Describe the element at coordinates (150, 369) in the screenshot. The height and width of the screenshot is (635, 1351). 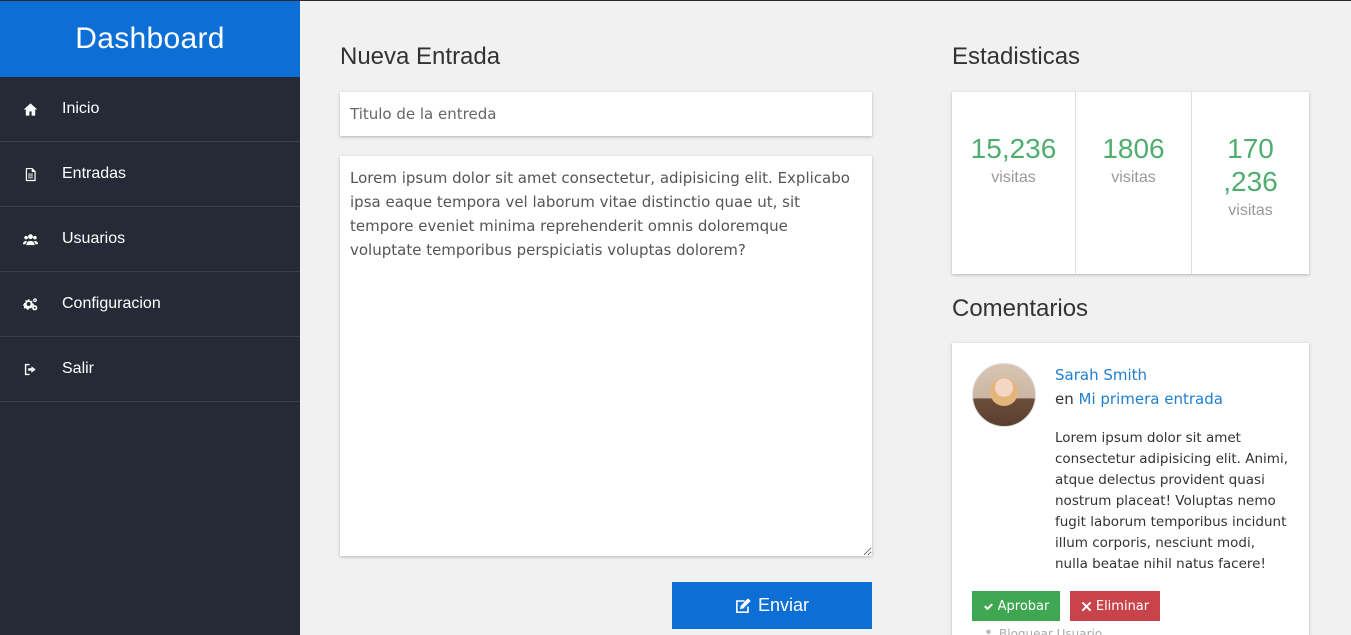
I see `sidebar-item-salir: Salir` at that location.